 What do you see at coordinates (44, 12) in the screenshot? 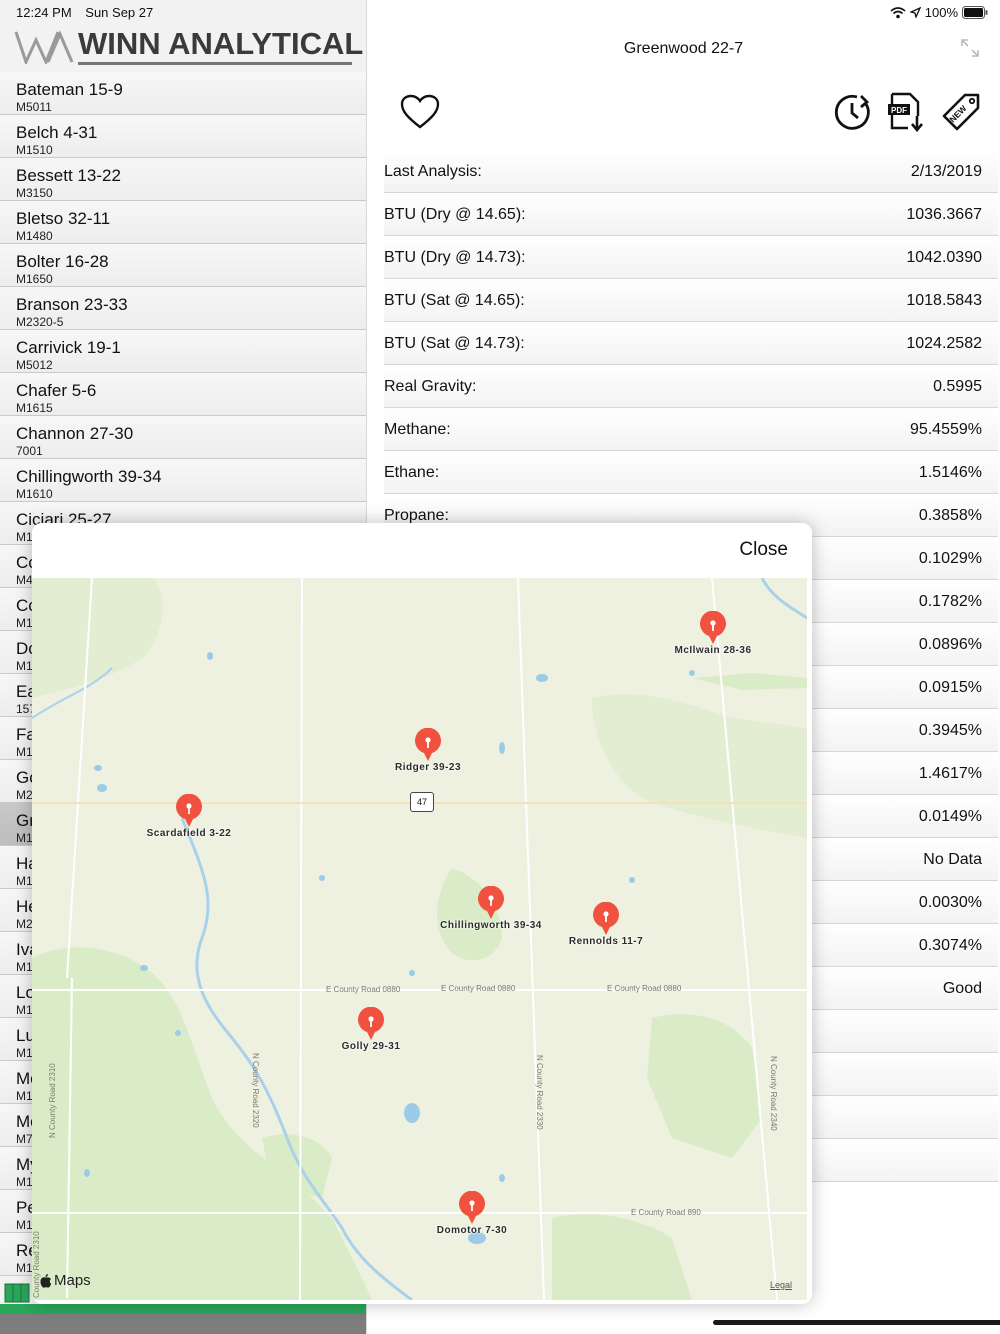
I see `status-time: 12:24 PM` at bounding box center [44, 12].